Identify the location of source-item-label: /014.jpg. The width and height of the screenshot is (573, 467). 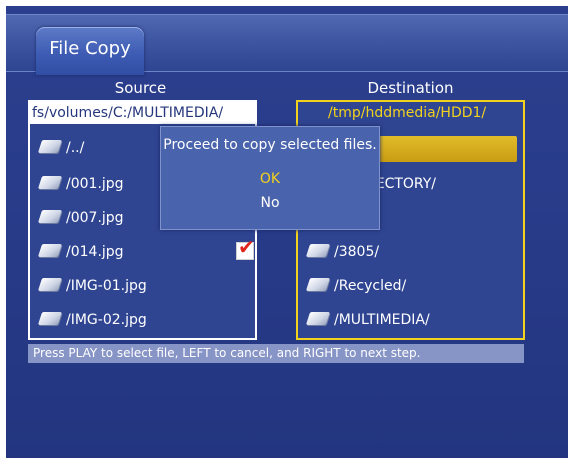
(95, 252).